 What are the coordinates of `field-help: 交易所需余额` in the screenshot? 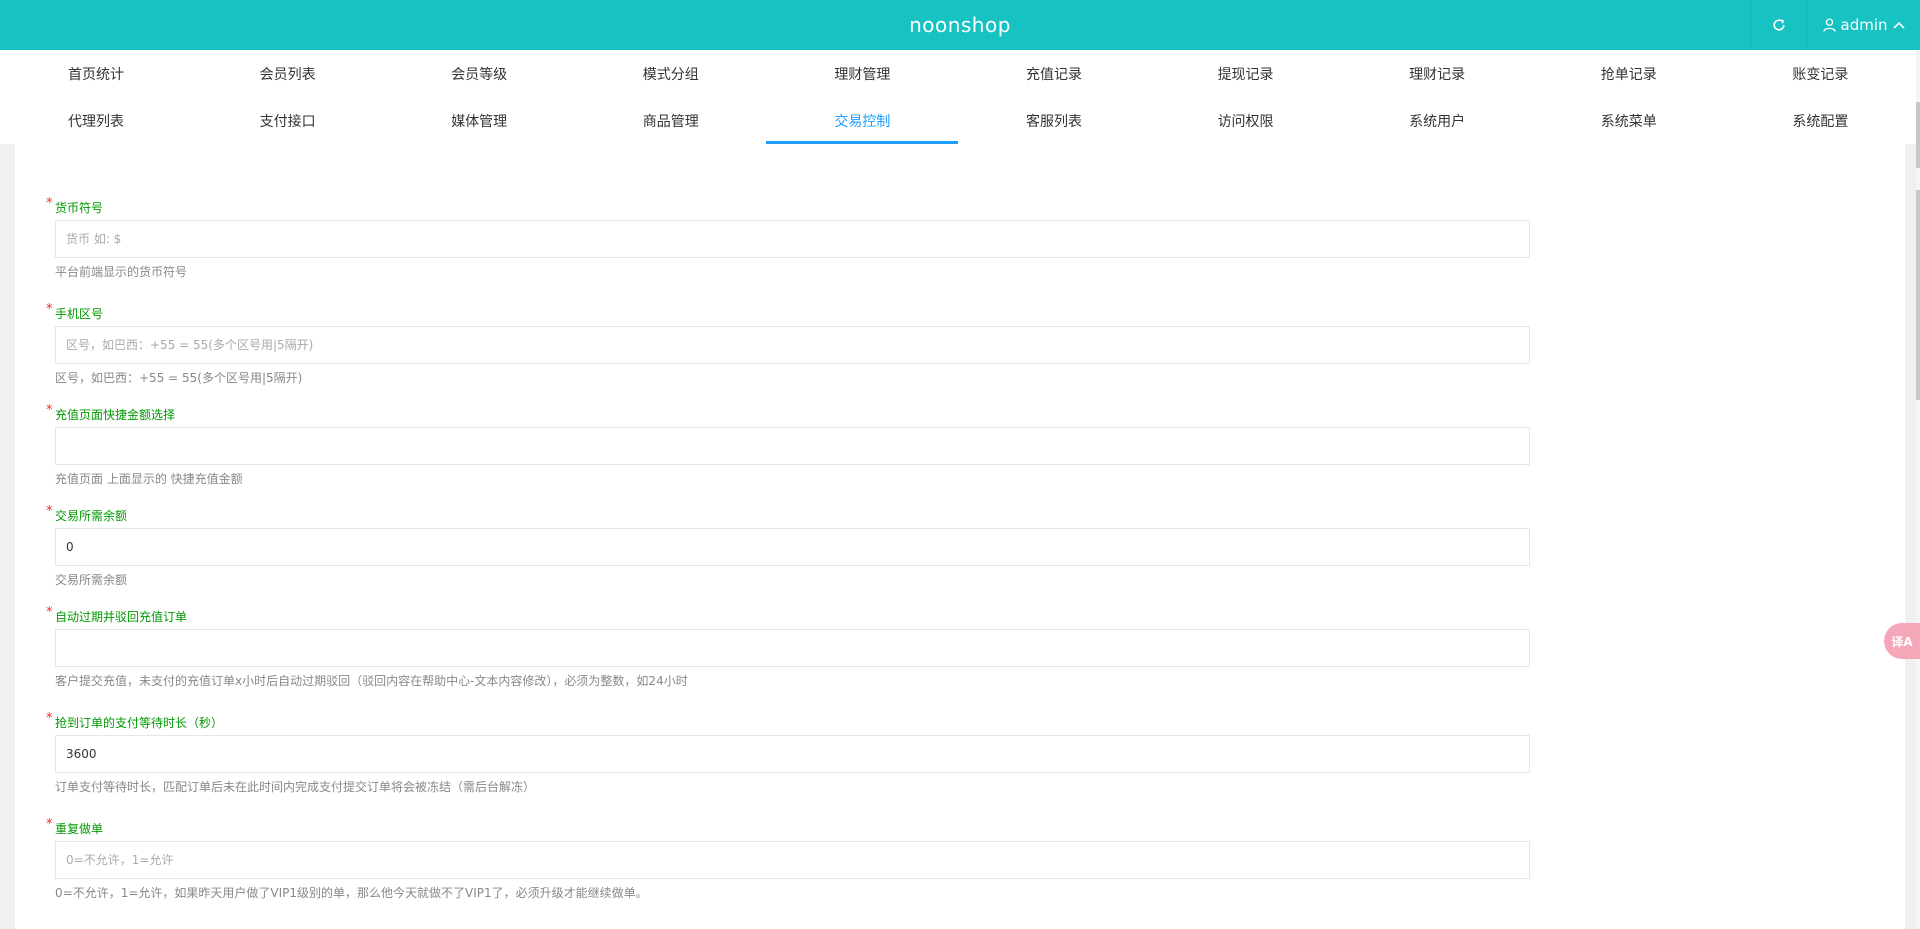 It's located at (91, 580).